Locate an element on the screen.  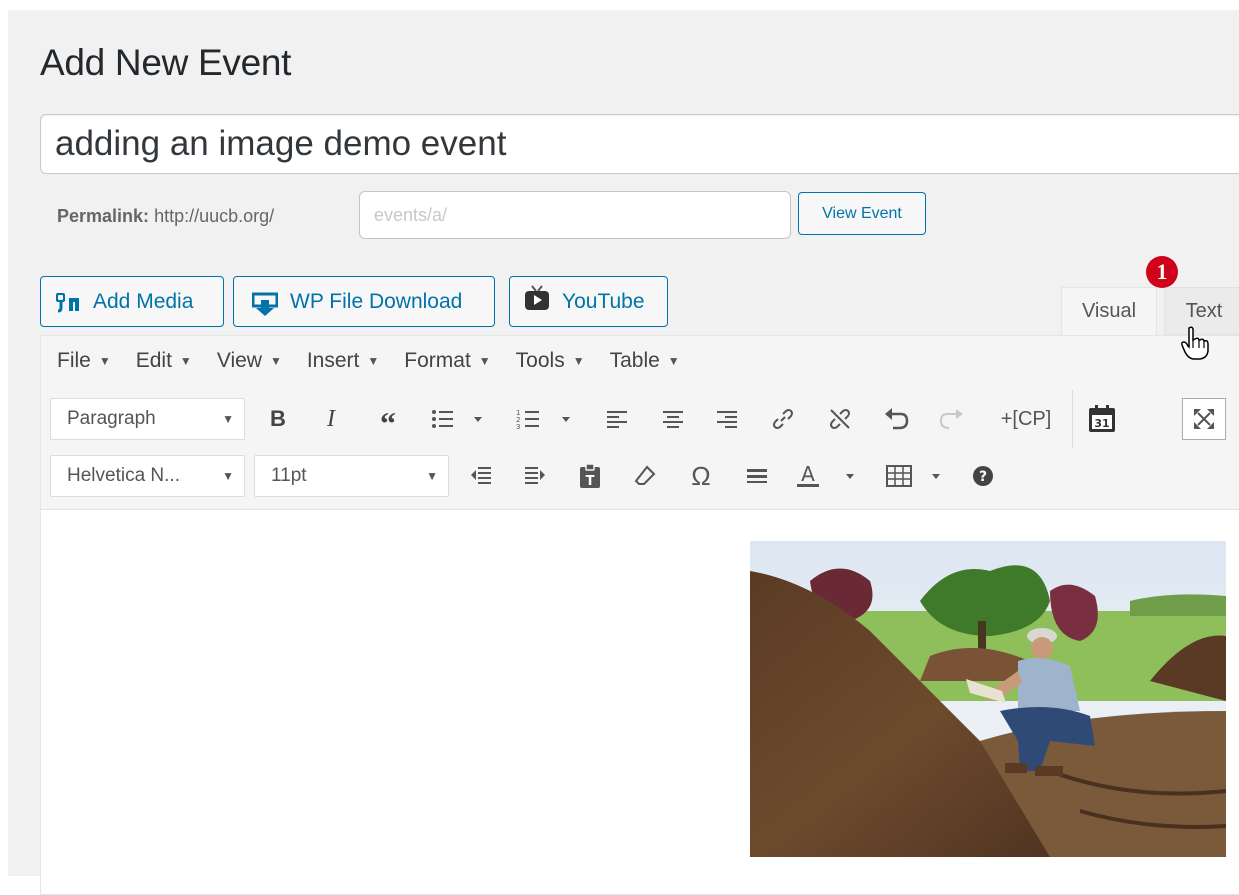
menu-table: Table ▼ is located at coordinates (645, 361).